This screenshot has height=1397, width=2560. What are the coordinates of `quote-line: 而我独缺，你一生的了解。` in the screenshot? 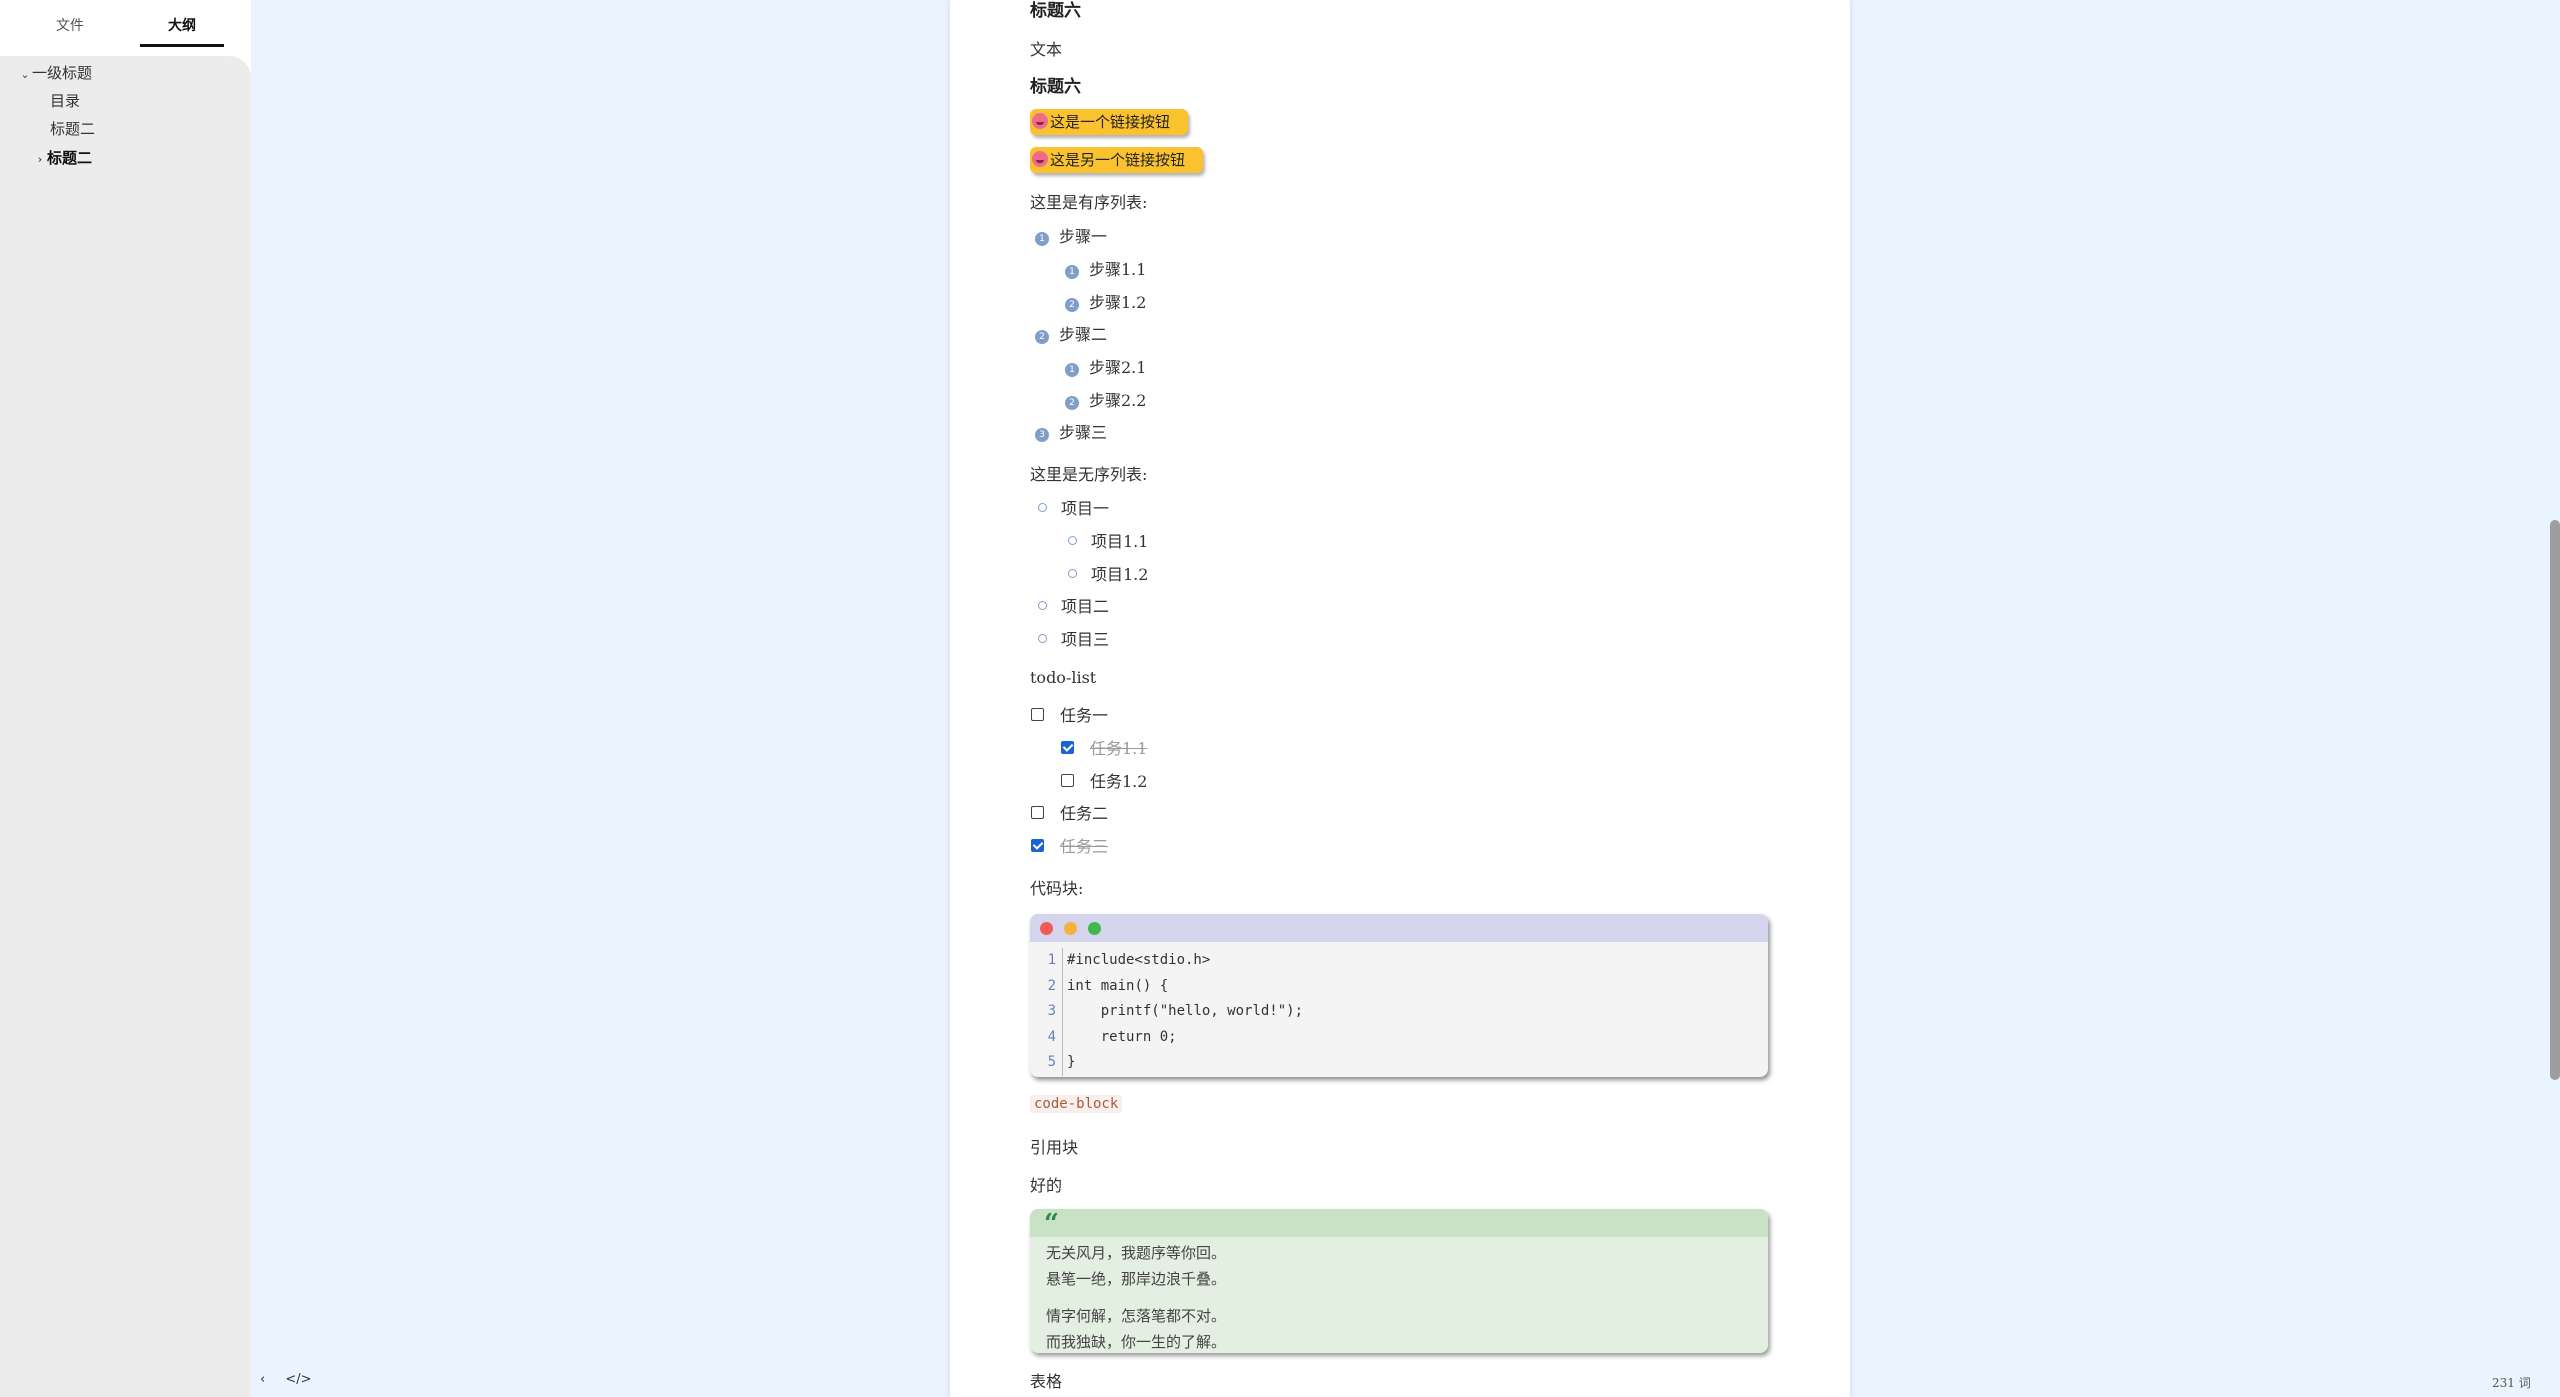 It's located at (1136, 1342).